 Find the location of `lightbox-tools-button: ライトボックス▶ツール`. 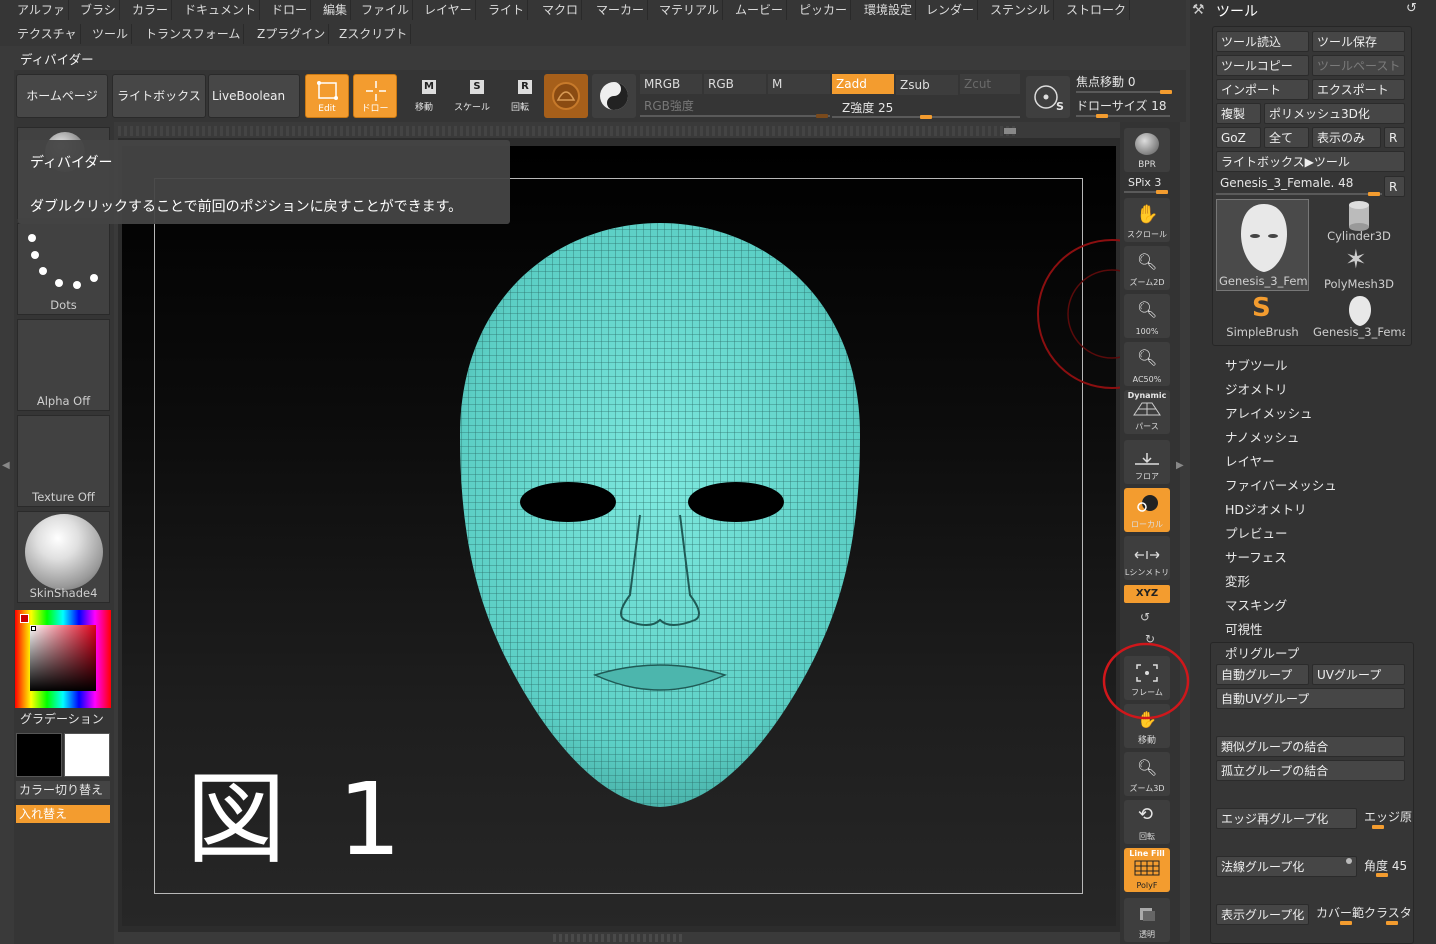

lightbox-tools-button: ライトボックス▶ツール is located at coordinates (1310, 161).